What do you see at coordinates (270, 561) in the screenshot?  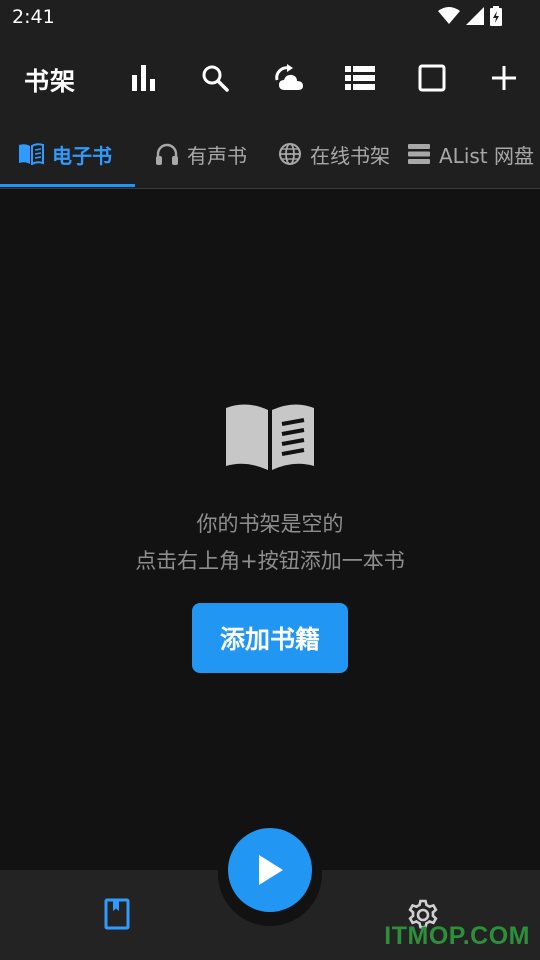 I see `empty-hint: 点击右上角+按钮添加一本书` at bounding box center [270, 561].